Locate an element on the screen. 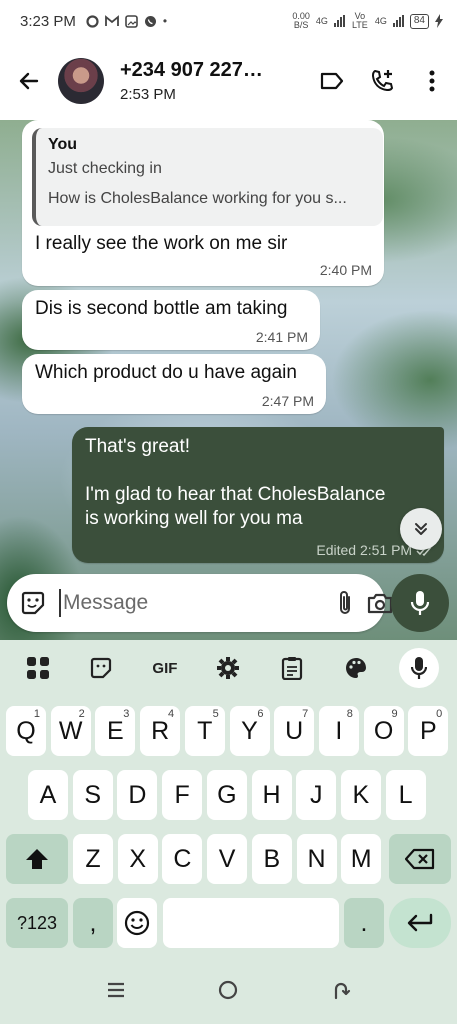 This screenshot has width=457, height=1024. phone-add-icon is located at coordinates (382, 80).